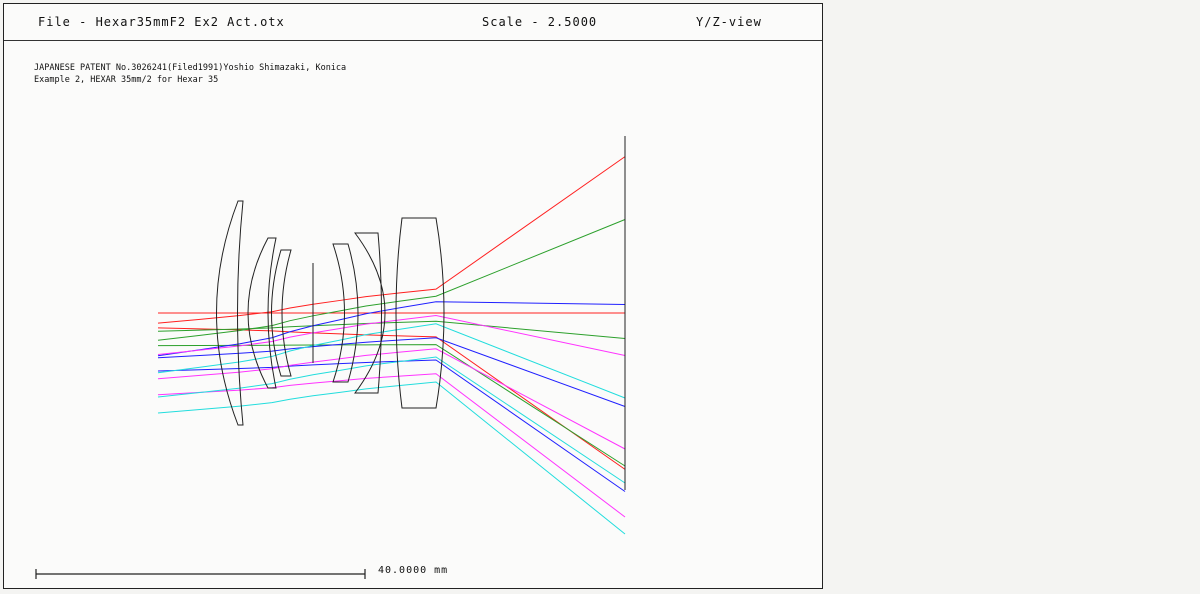  Describe the element at coordinates (413, 570) in the screenshot. I see `scale-bar-label: 40.0000 mm` at that location.